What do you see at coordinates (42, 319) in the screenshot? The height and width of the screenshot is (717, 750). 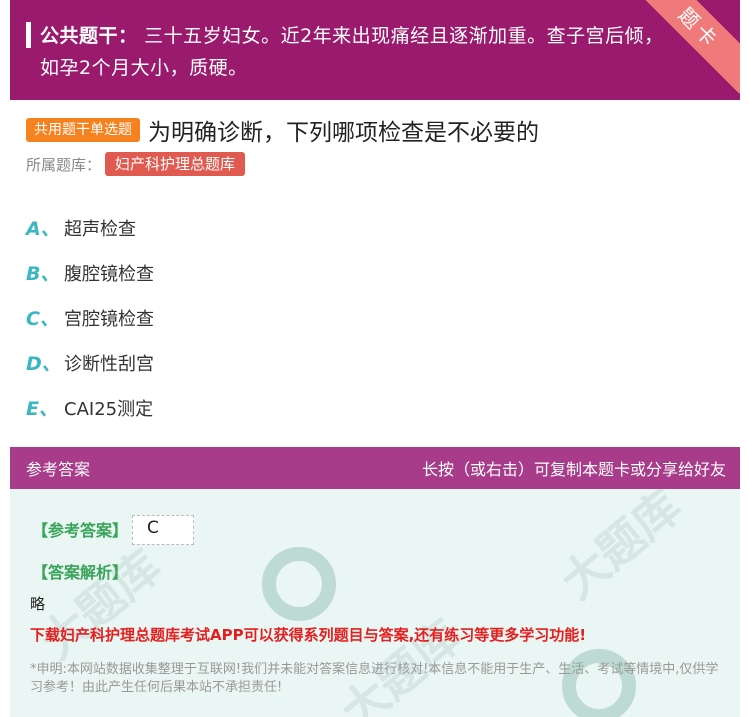 I see `option-letter: C、` at bounding box center [42, 319].